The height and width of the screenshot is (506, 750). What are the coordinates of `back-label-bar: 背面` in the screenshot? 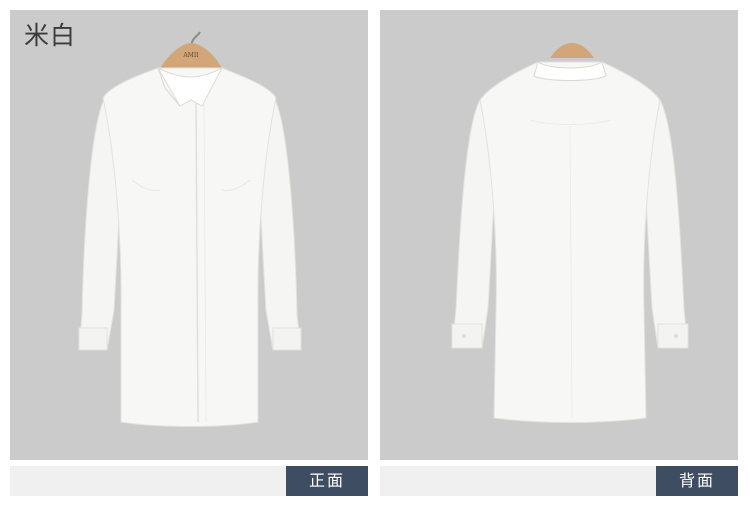 It's located at (559, 481).